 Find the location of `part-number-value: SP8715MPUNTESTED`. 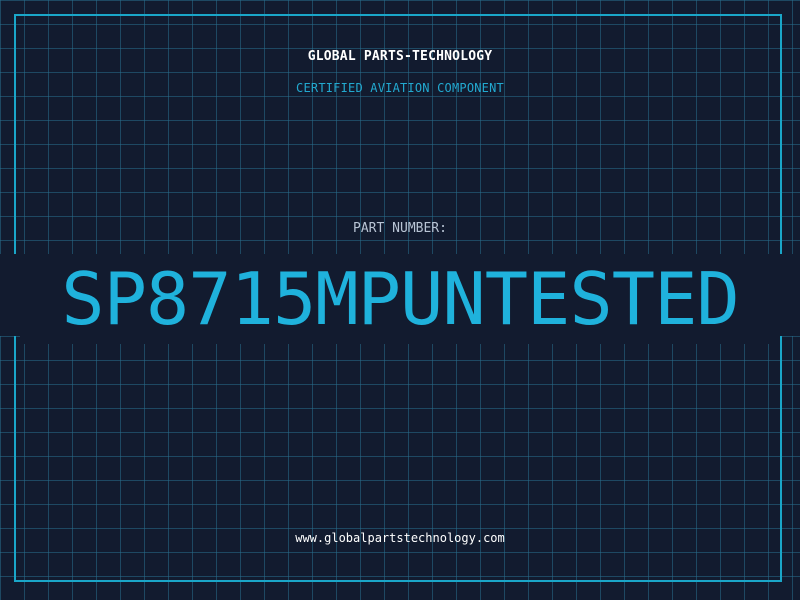

part-number-value: SP8715MPUNTESTED is located at coordinates (400, 299).